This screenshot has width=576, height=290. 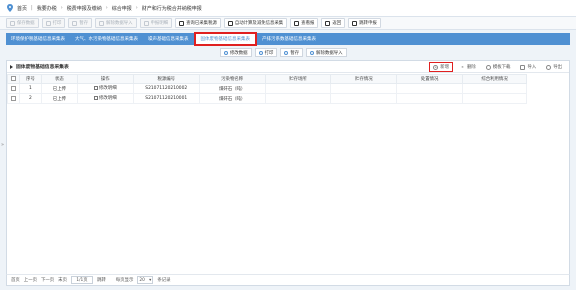 I want to click on declare-detail-button: 申报明细, so click(x=156, y=23).